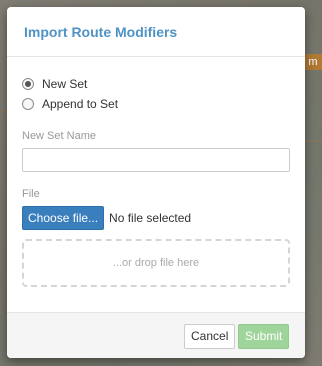 This screenshot has width=322, height=366. Describe the element at coordinates (80, 104) in the screenshot. I see `radio-label: Append to Set` at that location.